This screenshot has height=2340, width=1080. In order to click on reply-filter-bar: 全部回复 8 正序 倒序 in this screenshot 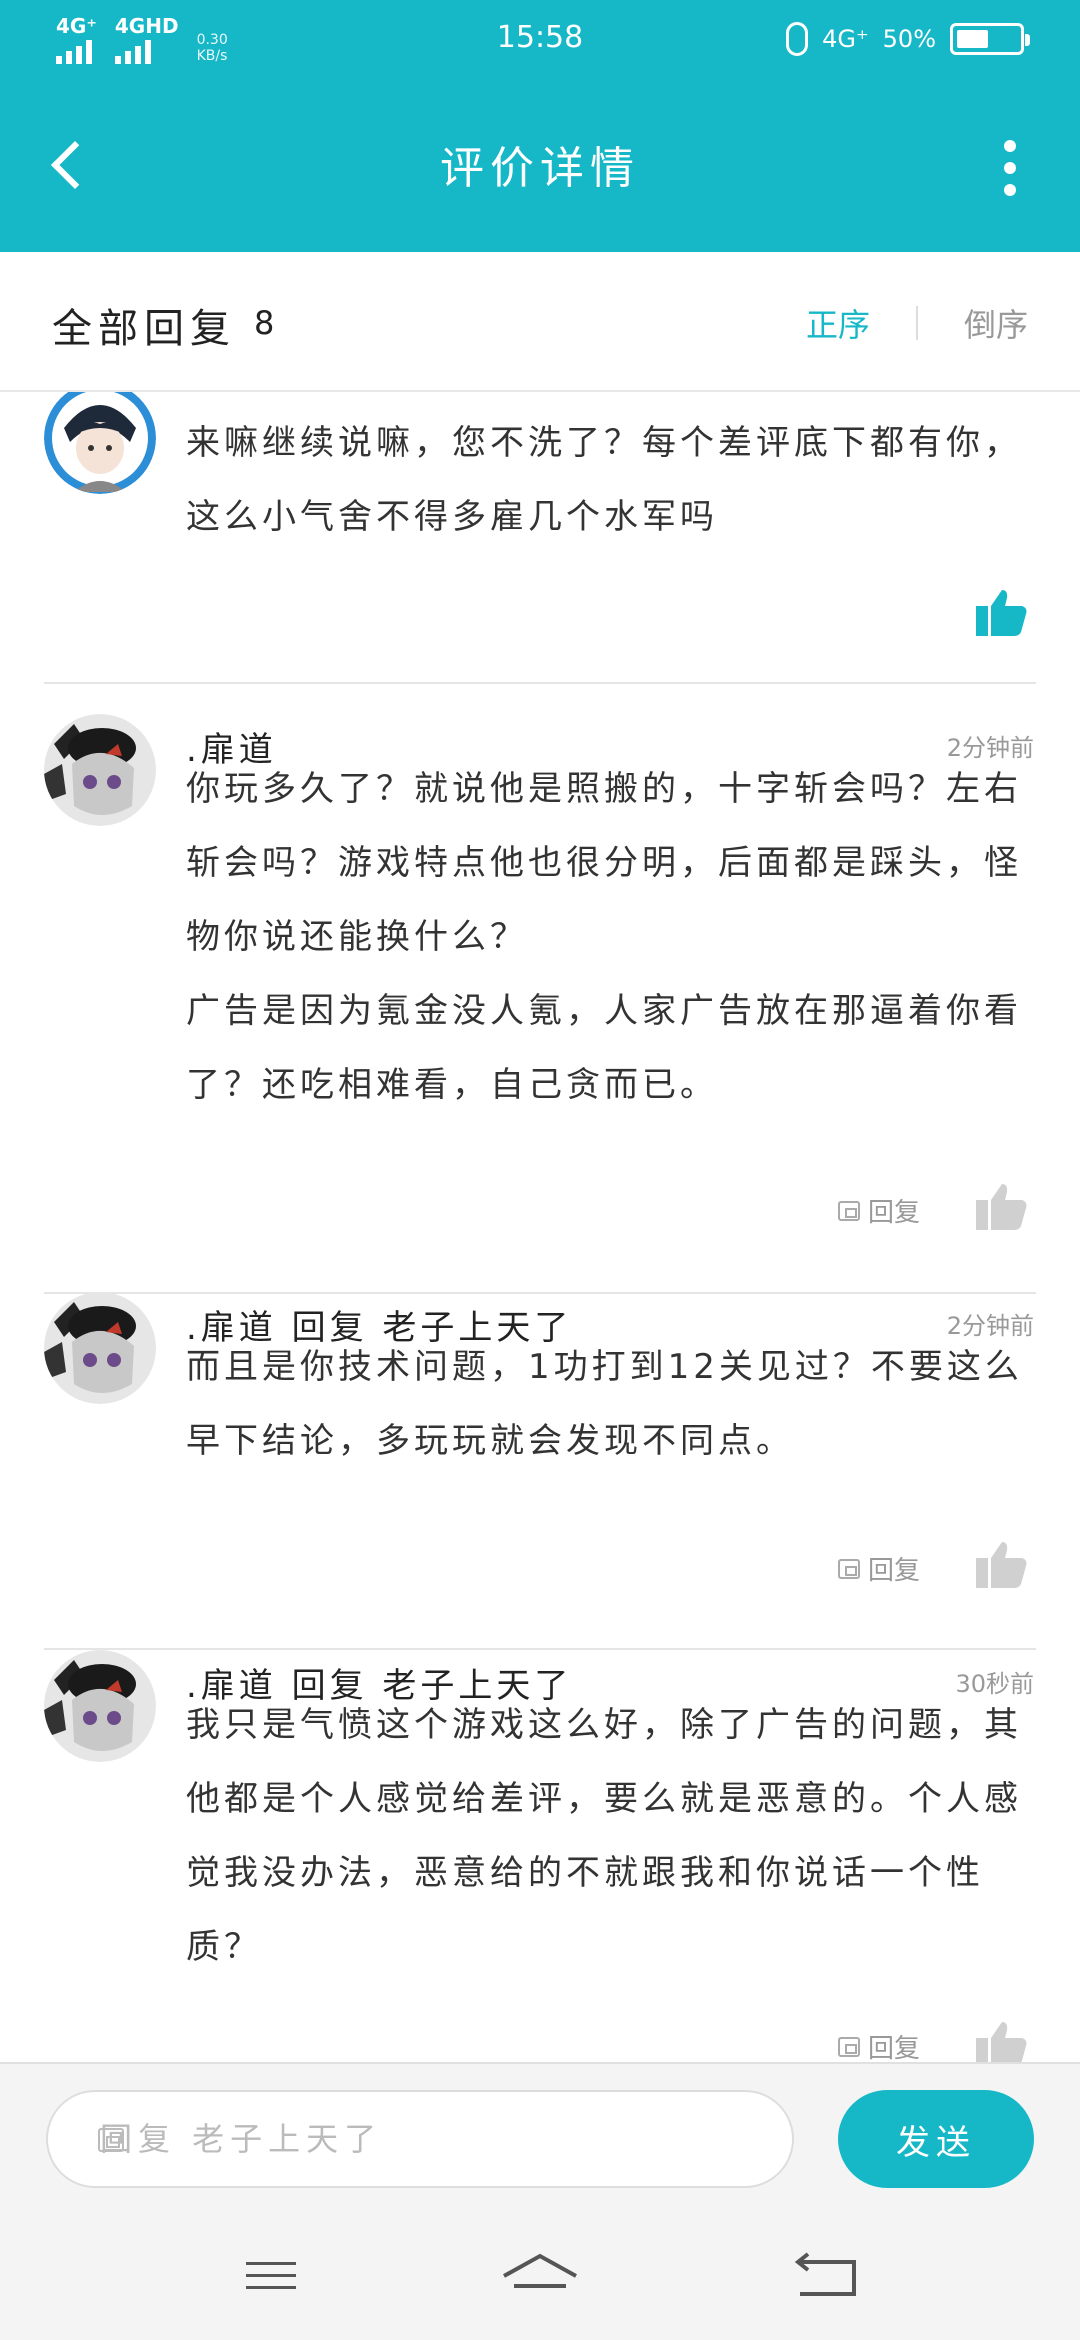, I will do `click(540, 322)`.